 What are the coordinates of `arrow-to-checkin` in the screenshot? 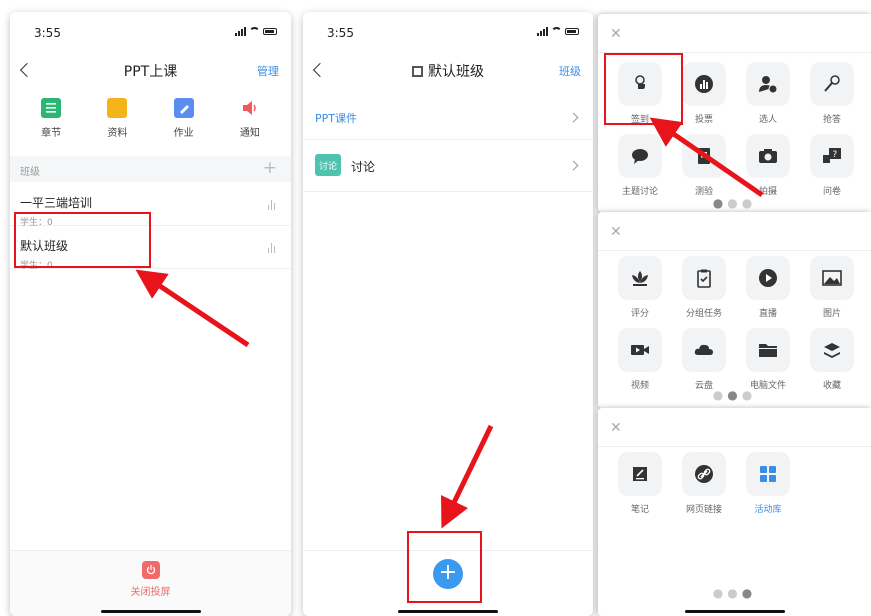 It's located at (706, 157).